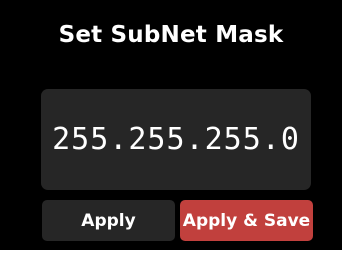 The height and width of the screenshot is (256, 342). What do you see at coordinates (171, 35) in the screenshot?
I see `page-title: Set SubNet Mask` at bounding box center [171, 35].